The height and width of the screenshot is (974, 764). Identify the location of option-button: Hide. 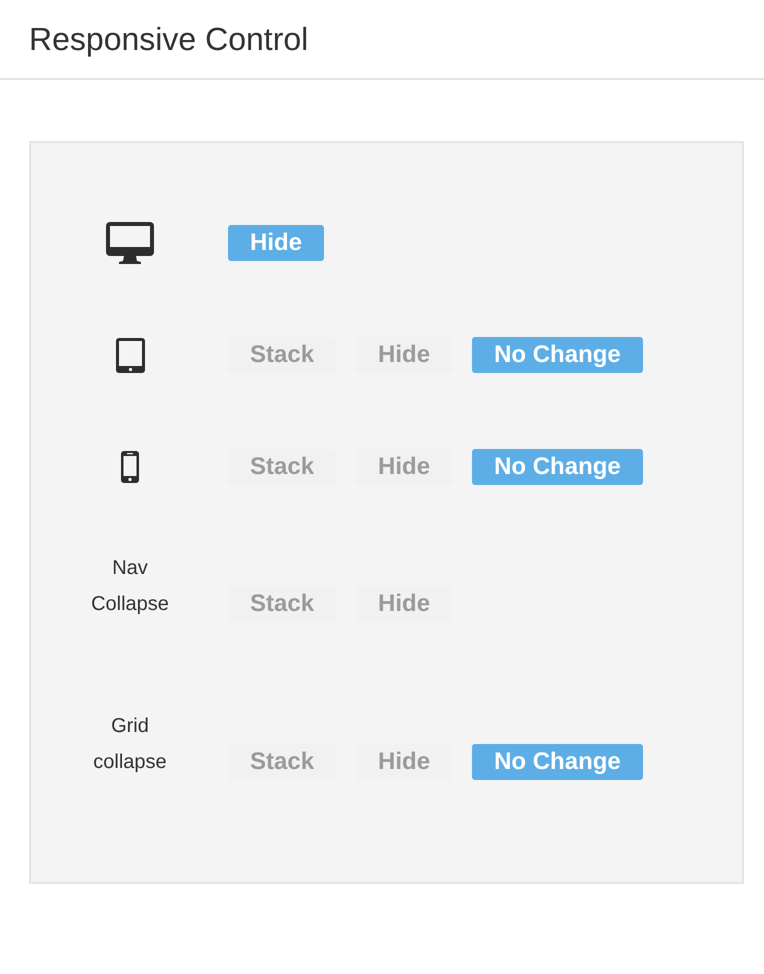
(276, 243).